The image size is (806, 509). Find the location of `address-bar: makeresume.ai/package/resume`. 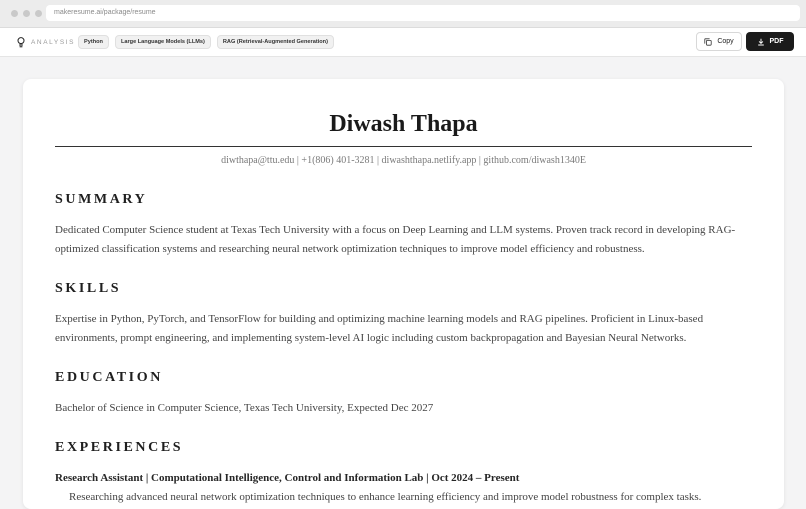

address-bar: makeresume.ai/package/resume is located at coordinates (423, 13).